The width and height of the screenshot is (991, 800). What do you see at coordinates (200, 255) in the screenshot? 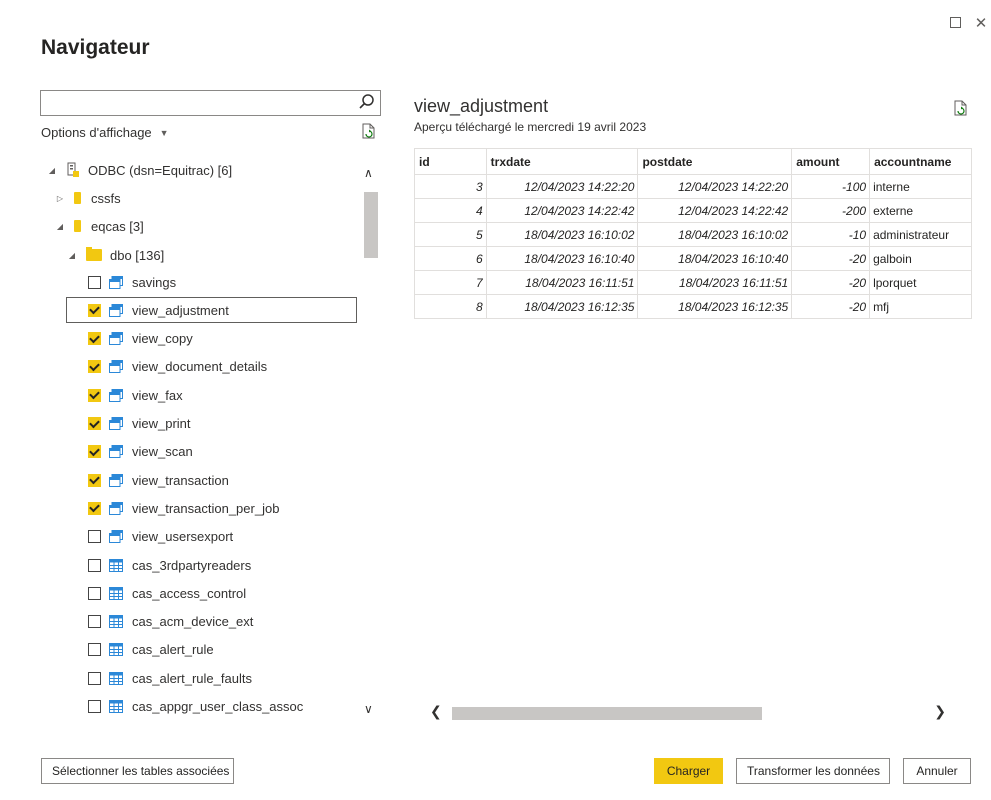
I see `tree-node-dbo: ◢ dbo [136]` at bounding box center [200, 255].